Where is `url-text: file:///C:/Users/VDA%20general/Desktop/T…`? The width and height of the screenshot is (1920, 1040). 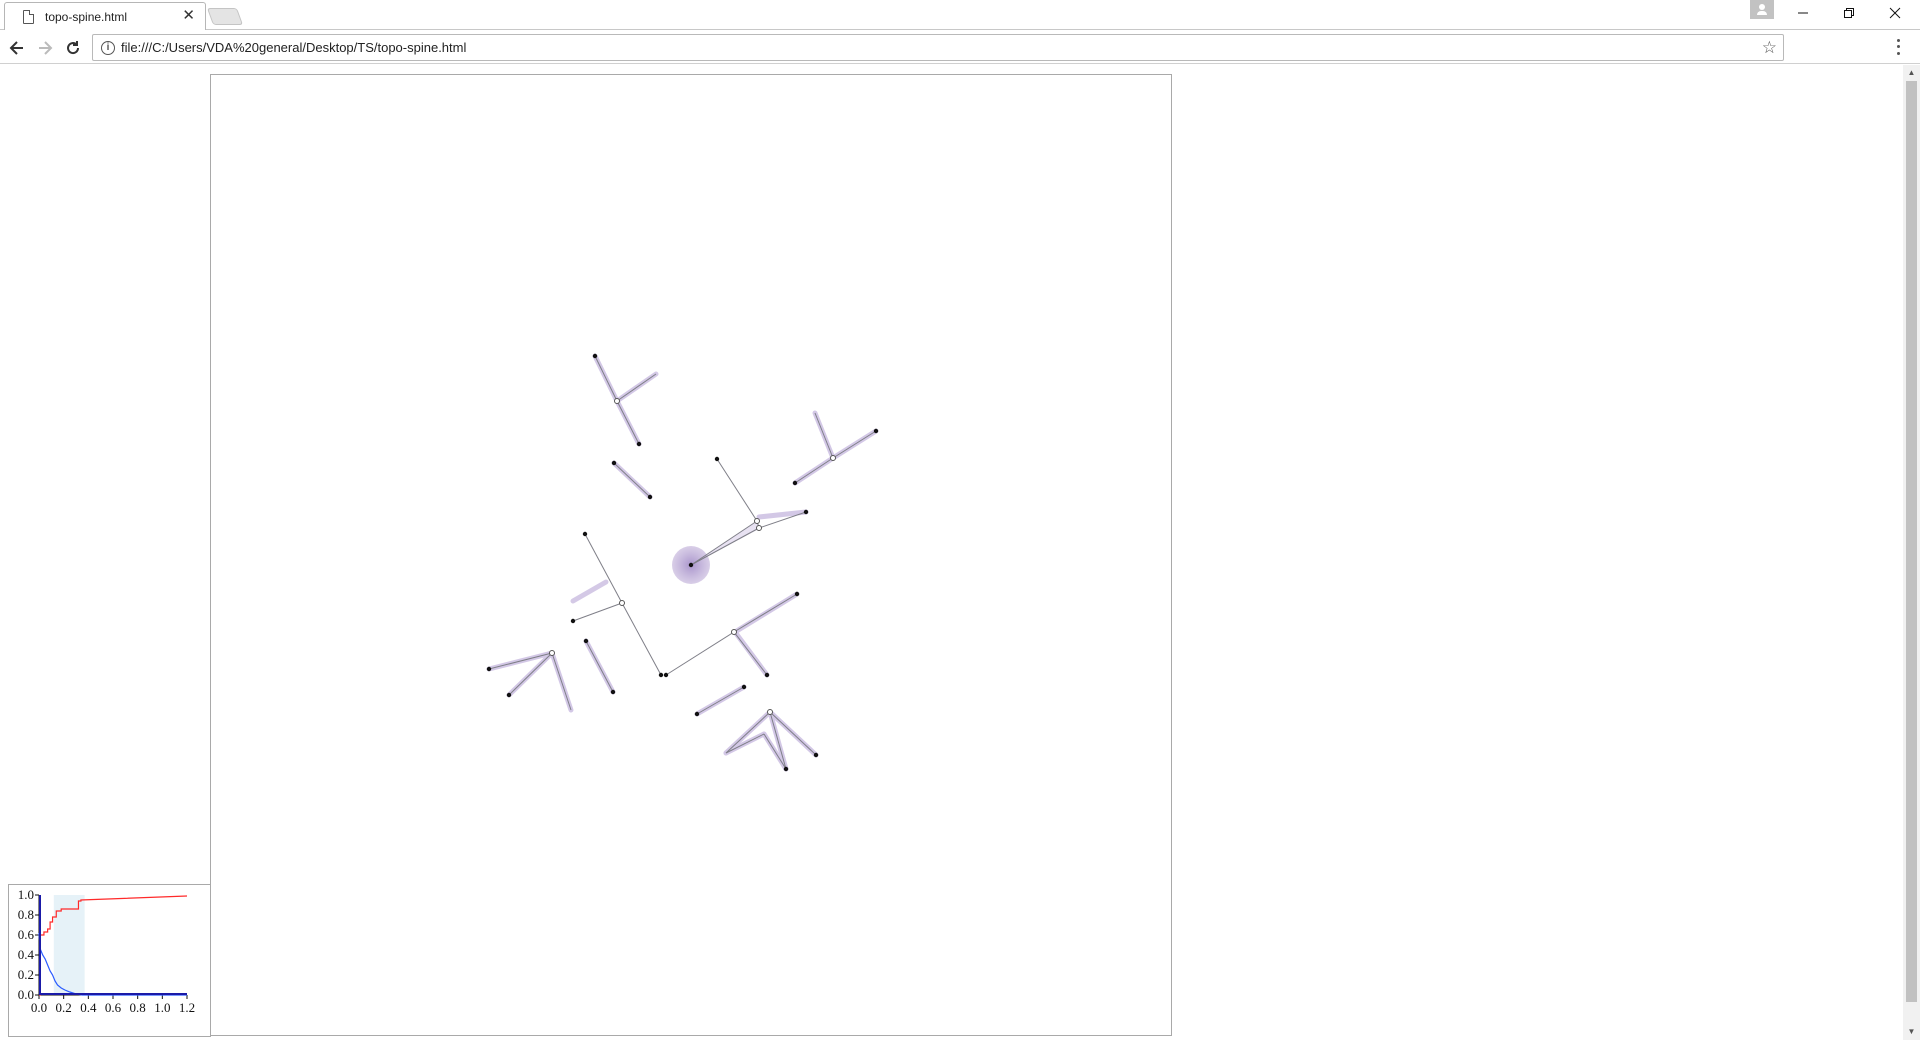
url-text: file:///C:/Users/VDA%20general/Desktop/T… is located at coordinates (294, 47).